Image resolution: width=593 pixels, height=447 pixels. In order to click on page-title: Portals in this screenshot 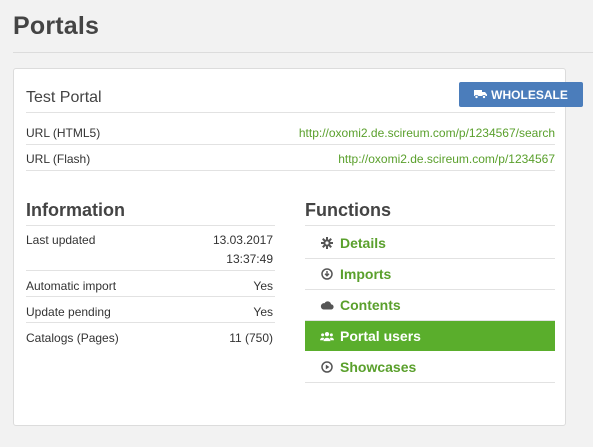, I will do `click(56, 26)`.